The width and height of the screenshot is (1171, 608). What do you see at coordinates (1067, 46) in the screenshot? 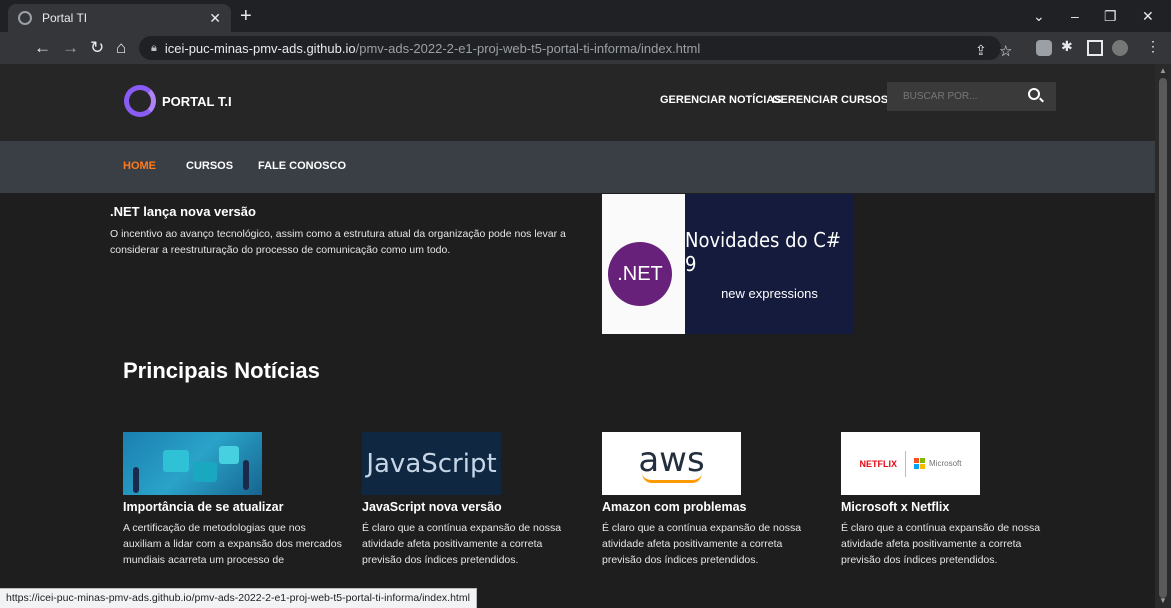
I see `extensions-puzzle-icon: ✱` at bounding box center [1067, 46].